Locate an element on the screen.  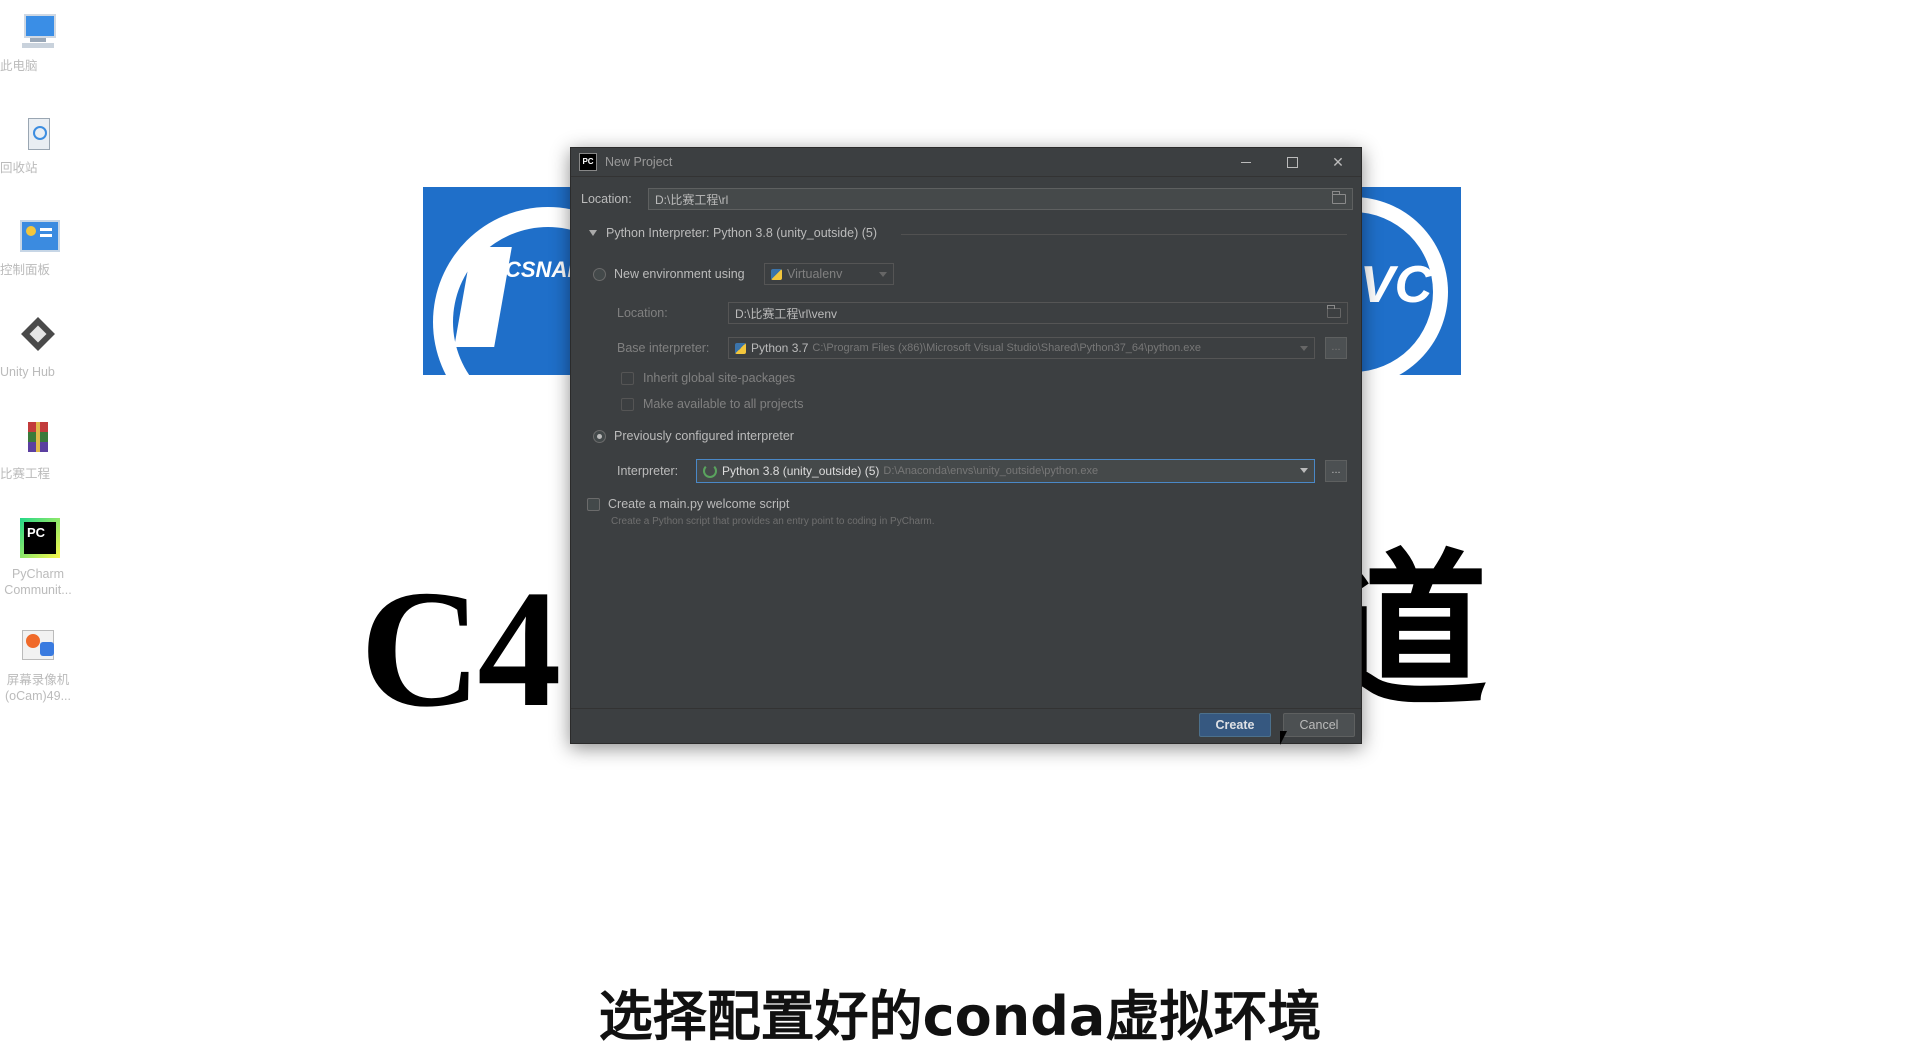
winrar-folder-icon is located at coordinates (38, 440).